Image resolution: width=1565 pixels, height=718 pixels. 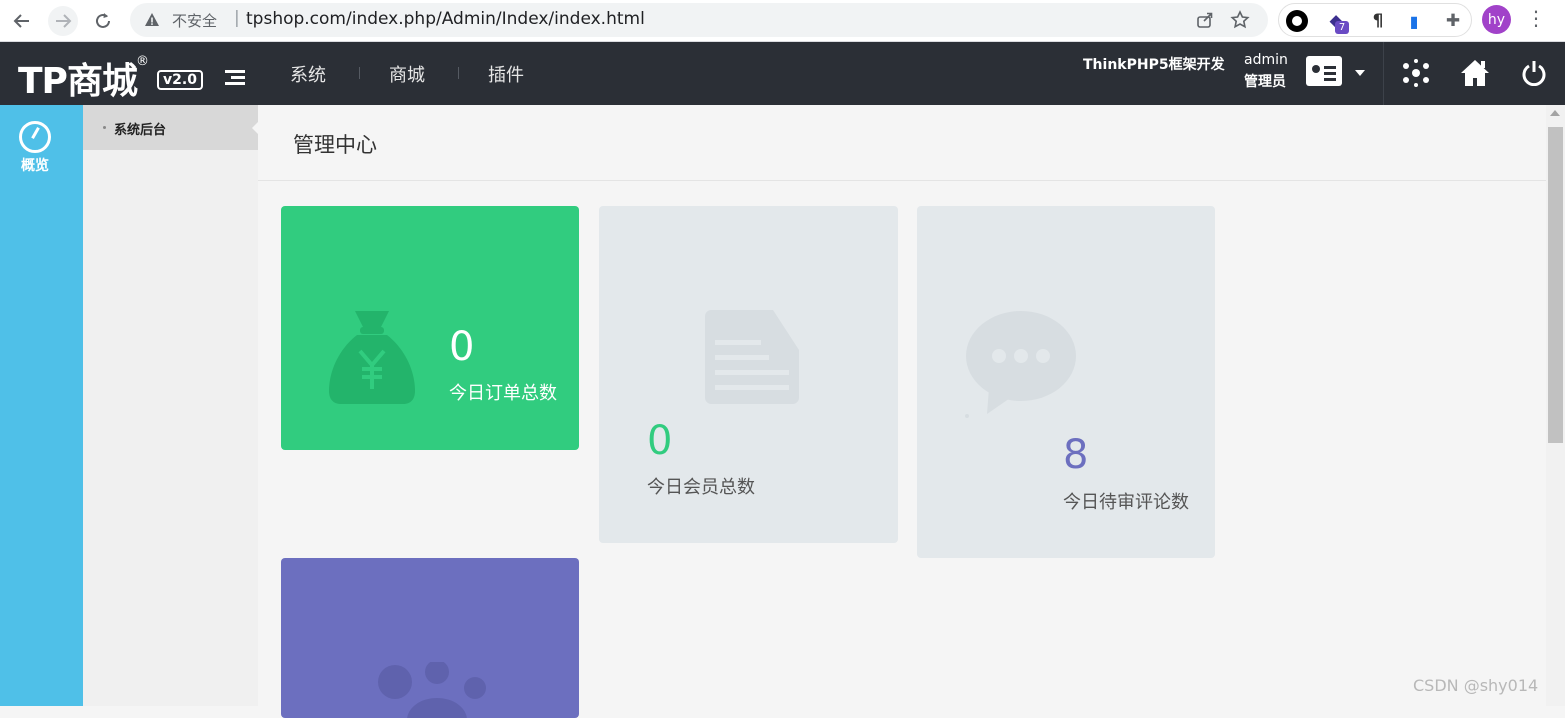 I want to click on extension-document-icon: ▮, so click(x=1414, y=21).